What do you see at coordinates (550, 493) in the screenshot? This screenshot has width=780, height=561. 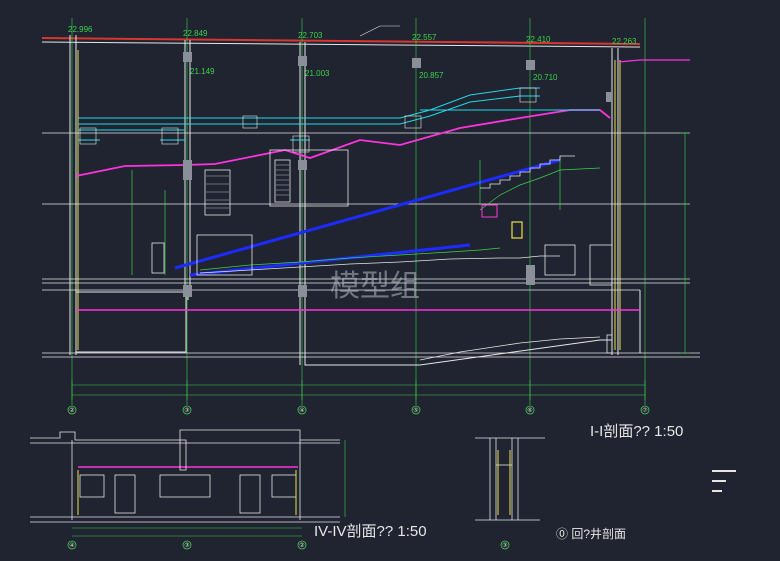 I see `section-shaft: ③ ⓪ 回?井剖面` at bounding box center [550, 493].